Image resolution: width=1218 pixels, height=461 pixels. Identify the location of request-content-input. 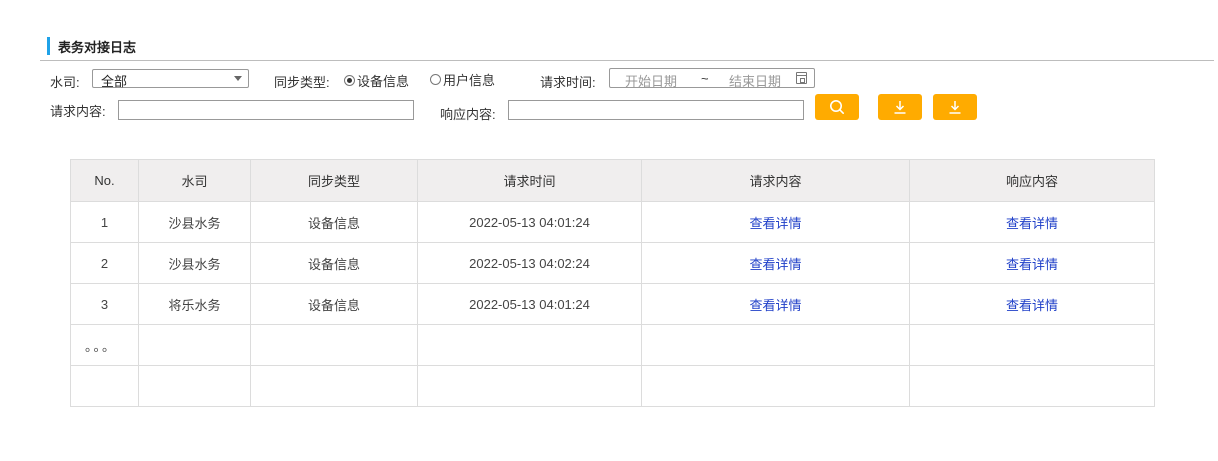
(266, 110).